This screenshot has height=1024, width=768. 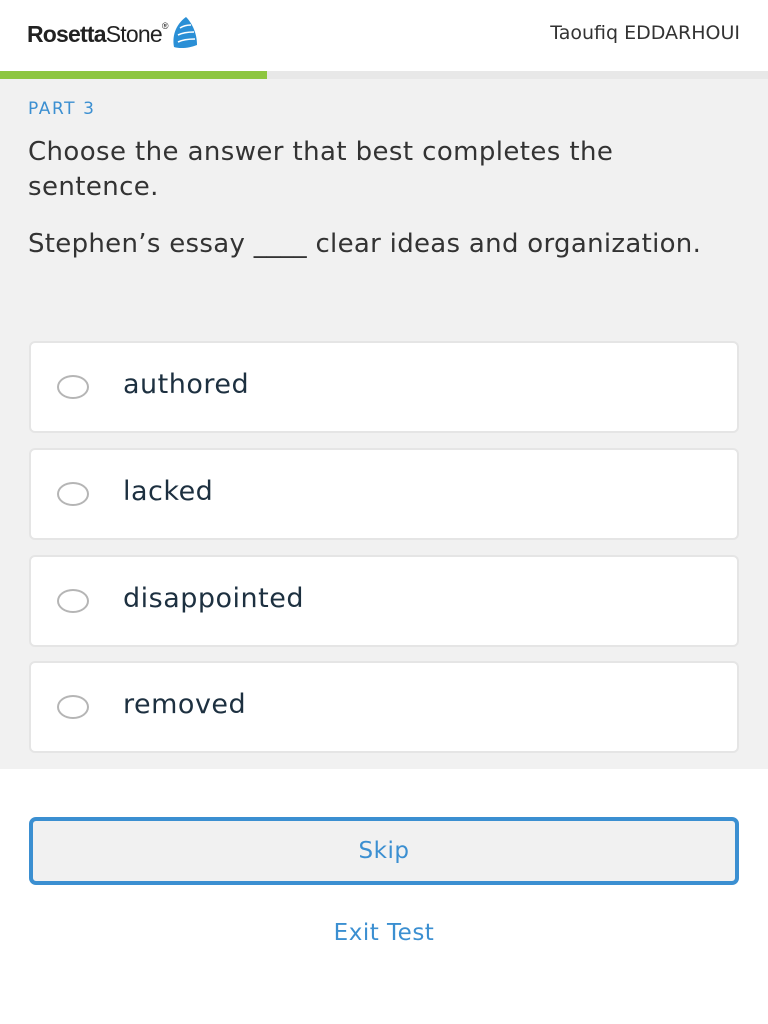 I want to click on header: RosettaStone® Taoufiq EDDARHOUI, so click(x=384, y=36).